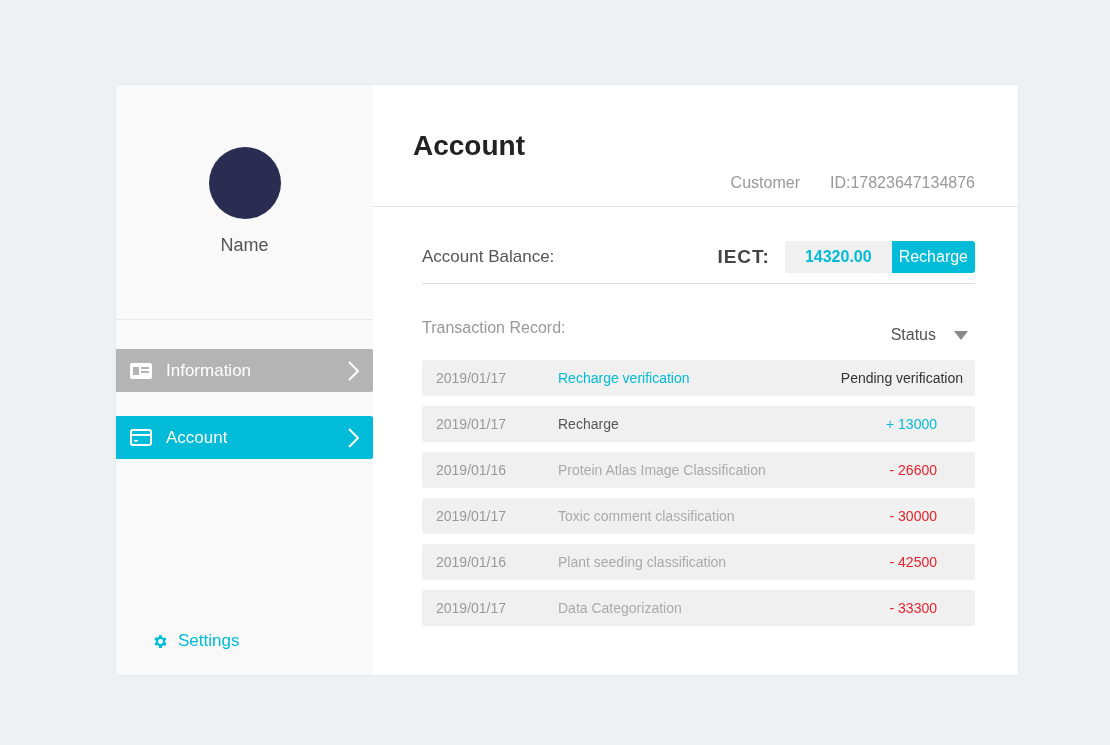 Image resolution: width=1110 pixels, height=745 pixels. Describe the element at coordinates (647, 516) in the screenshot. I see `transaction-description: Toxic comment classification` at that location.